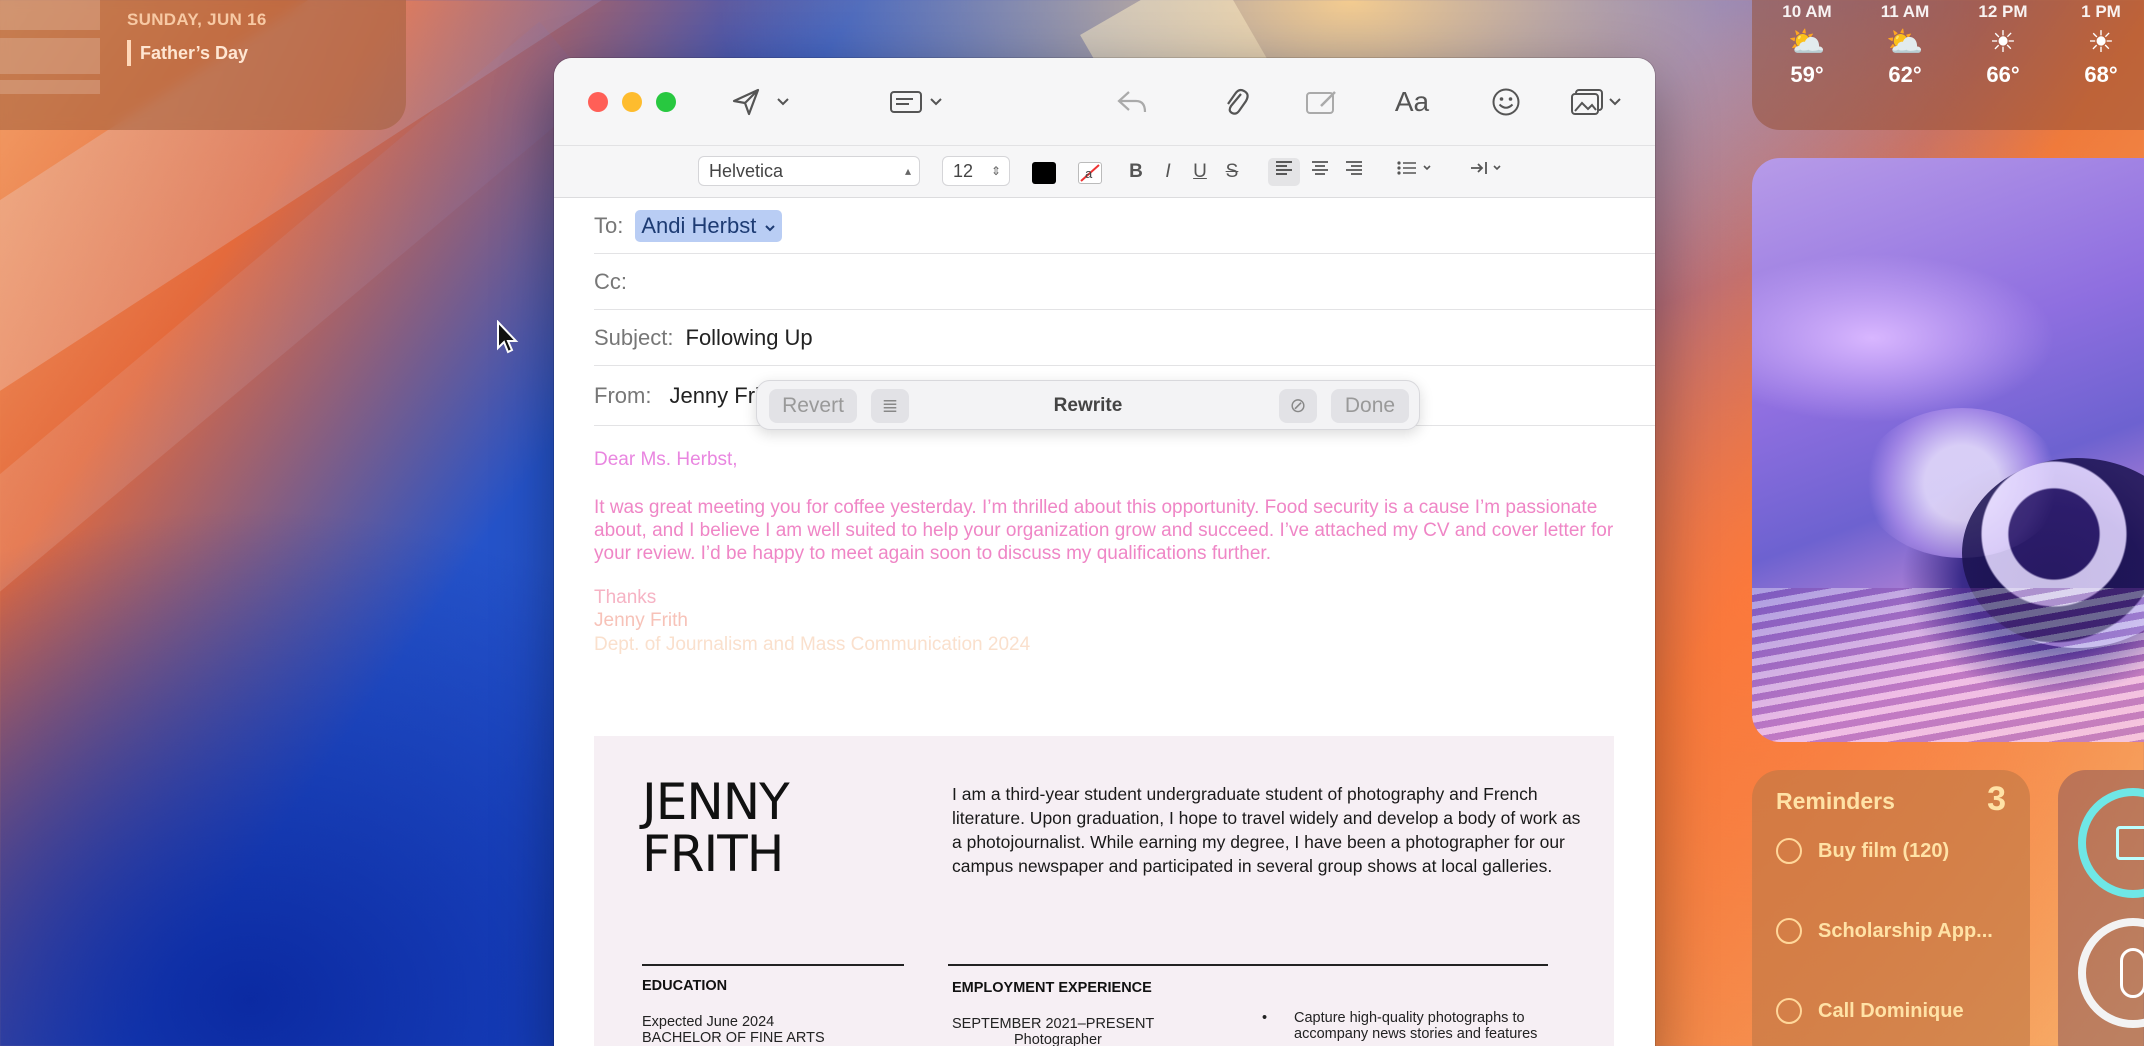 The height and width of the screenshot is (1046, 2144). Describe the element at coordinates (1132, 102) in the screenshot. I see `reply-button` at that location.